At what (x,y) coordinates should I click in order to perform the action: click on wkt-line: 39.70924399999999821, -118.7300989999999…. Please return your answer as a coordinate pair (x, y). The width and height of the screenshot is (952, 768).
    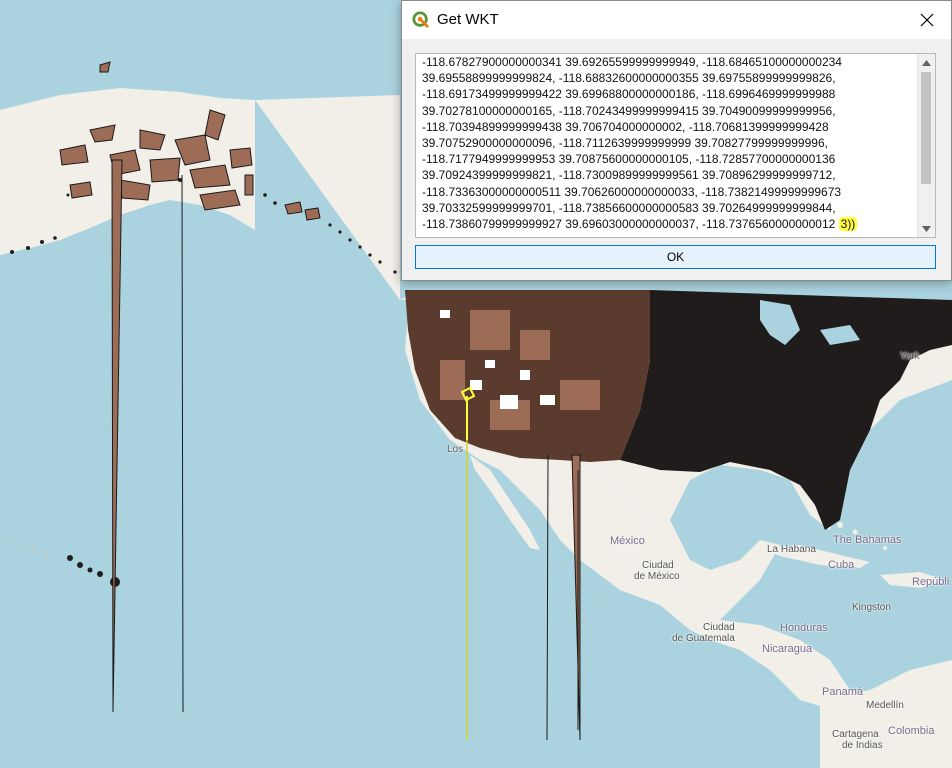
    Looking at the image, I should click on (629, 175).